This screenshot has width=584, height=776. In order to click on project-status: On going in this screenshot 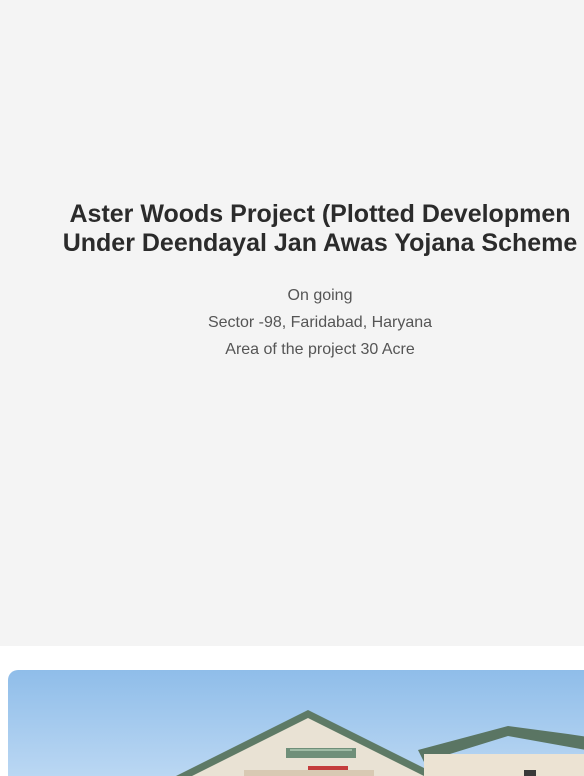, I will do `click(320, 295)`.